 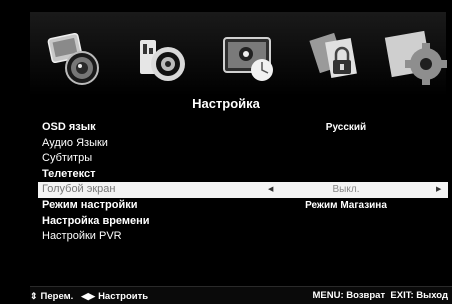 I want to click on menu-item-label: Голубой экран, so click(x=79, y=189).